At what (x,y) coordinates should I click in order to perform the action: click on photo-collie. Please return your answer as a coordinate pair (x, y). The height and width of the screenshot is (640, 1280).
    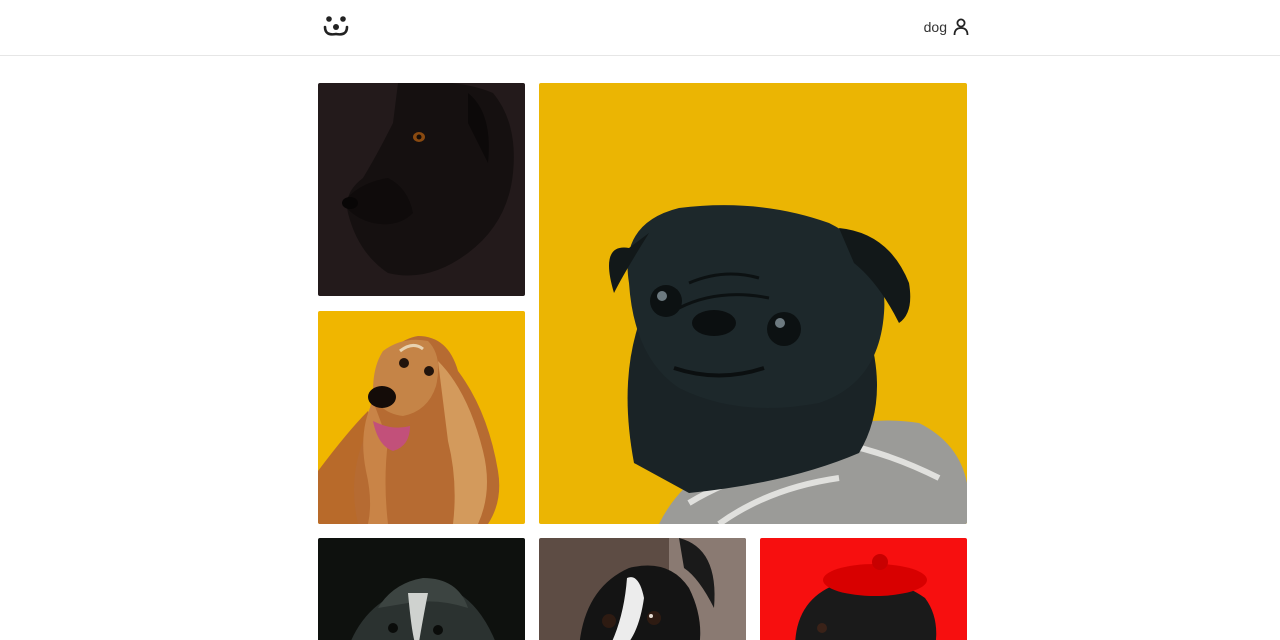
    Looking at the image, I should click on (421, 589).